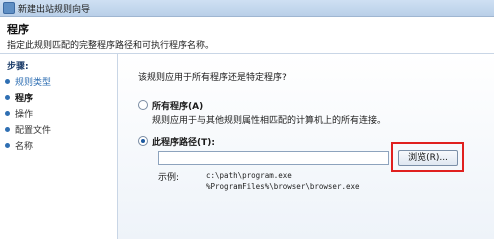 Image resolution: width=494 pixels, height=240 pixels. What do you see at coordinates (33, 83) in the screenshot?
I see `step-label: 规则类型` at bounding box center [33, 83].